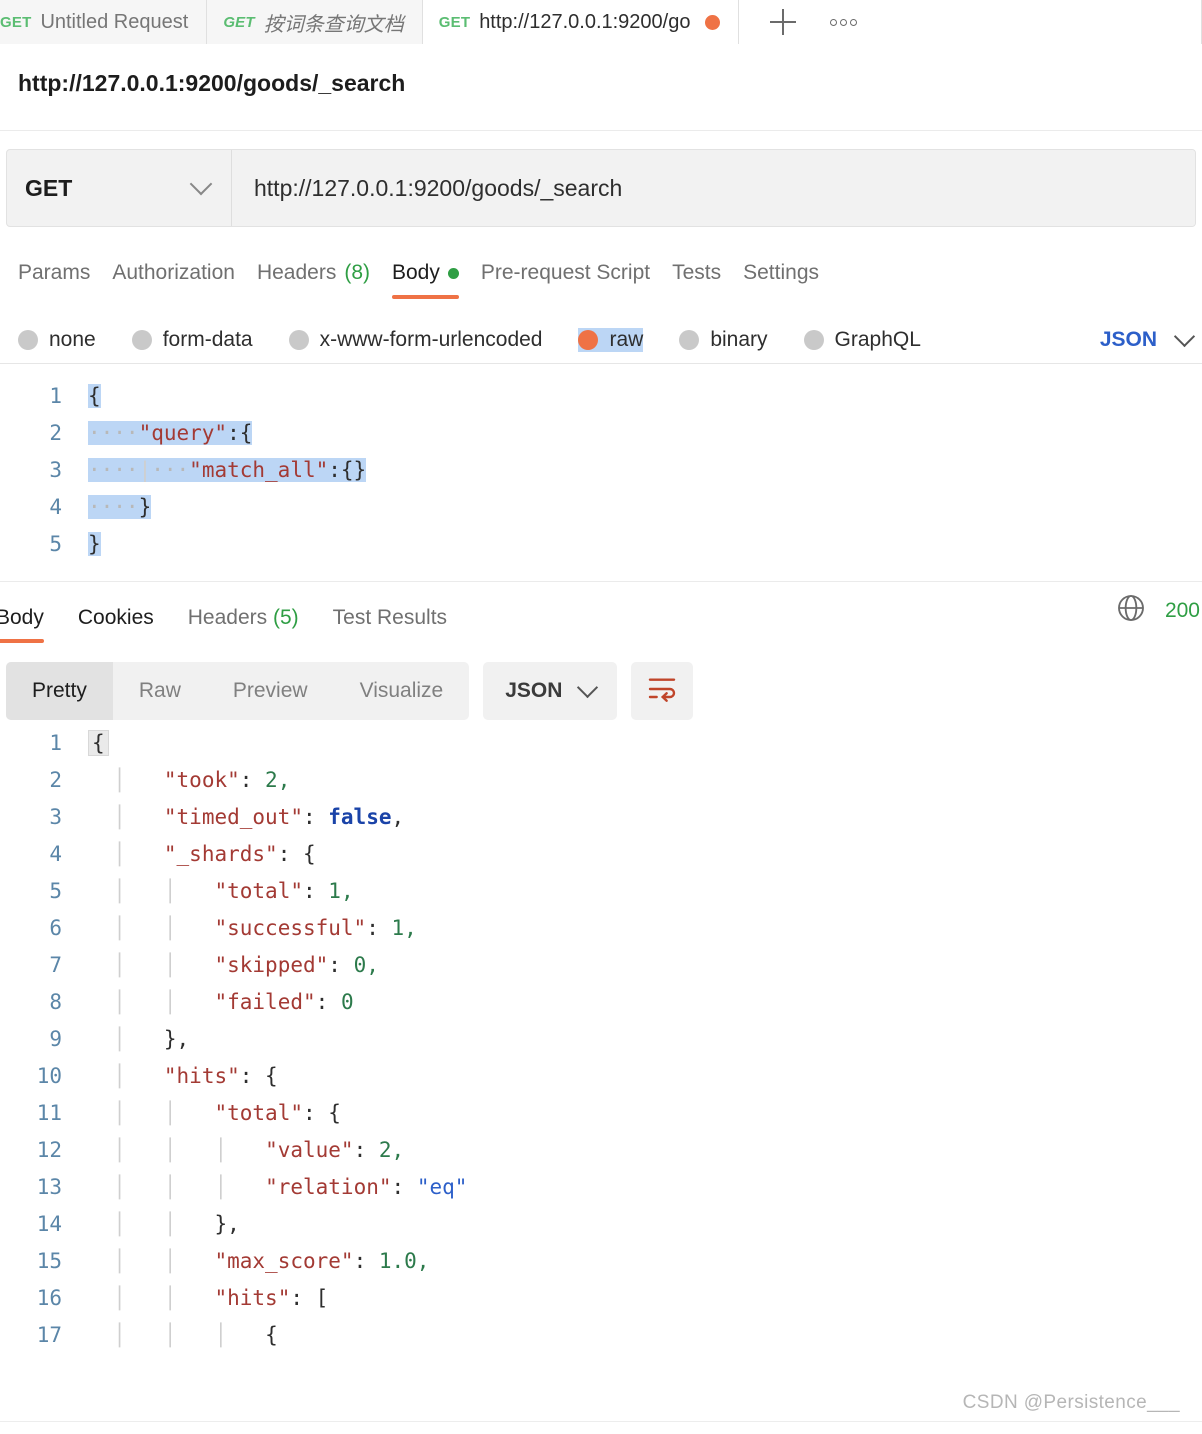 Image resolution: width=1202 pixels, height=1434 pixels. What do you see at coordinates (436, 280) in the screenshot?
I see `tab-body: Body` at bounding box center [436, 280].